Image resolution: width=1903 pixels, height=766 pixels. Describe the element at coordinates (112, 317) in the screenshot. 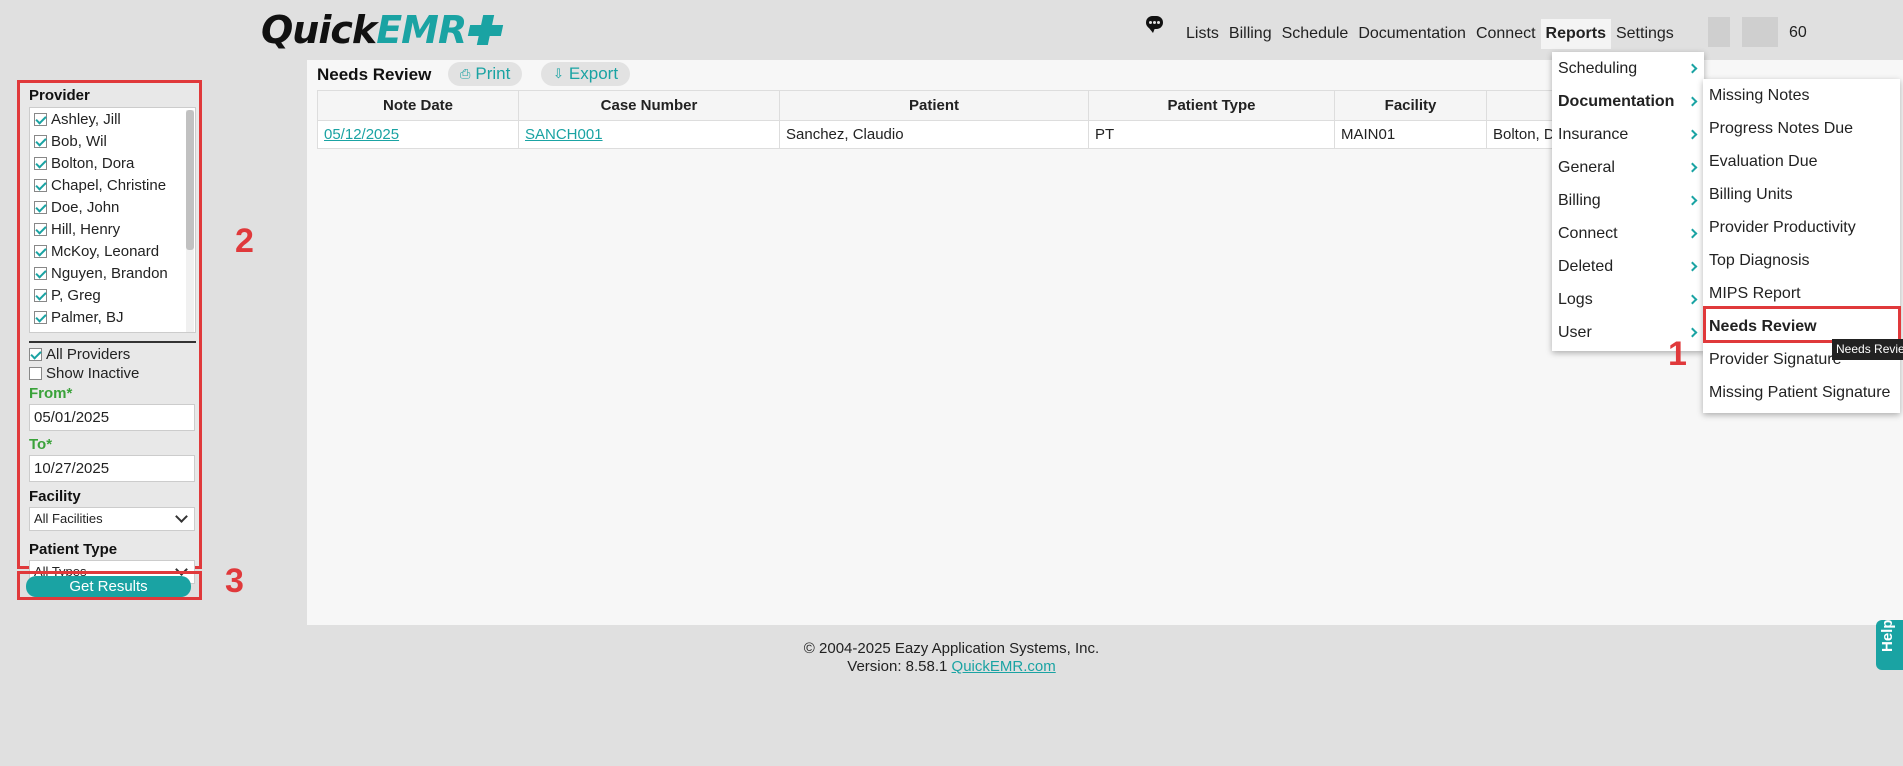

I see `provider-item: Palmer, BJ` at that location.